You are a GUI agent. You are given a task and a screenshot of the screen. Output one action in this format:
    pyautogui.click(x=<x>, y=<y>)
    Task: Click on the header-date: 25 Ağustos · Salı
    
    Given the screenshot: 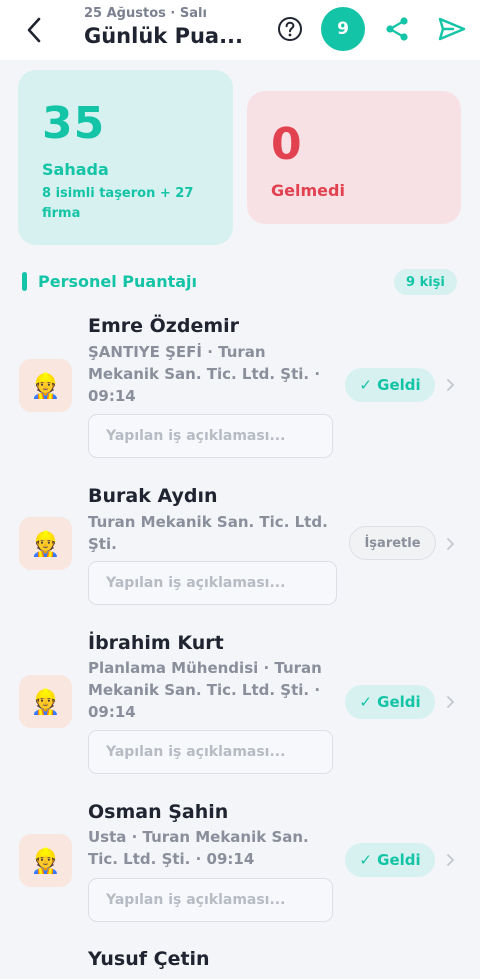 What is the action you would take?
    pyautogui.click(x=145, y=13)
    